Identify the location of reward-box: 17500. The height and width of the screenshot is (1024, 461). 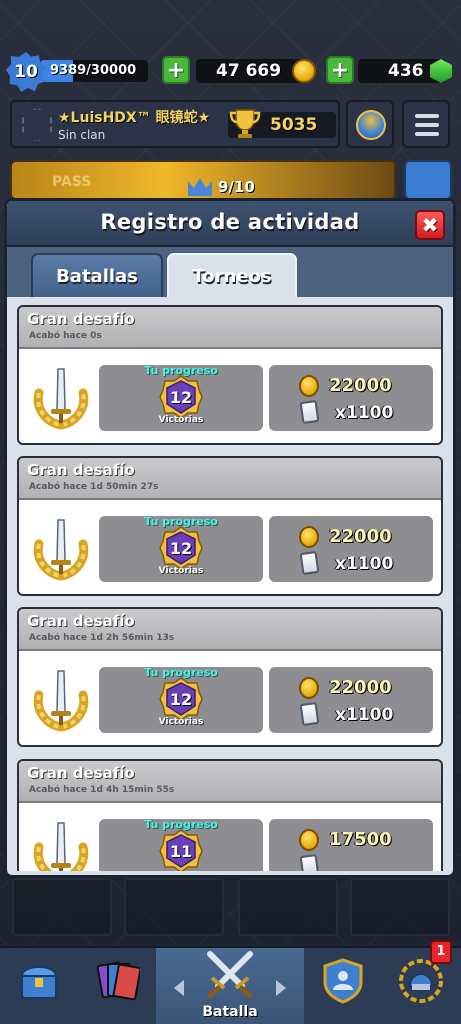
(351, 845).